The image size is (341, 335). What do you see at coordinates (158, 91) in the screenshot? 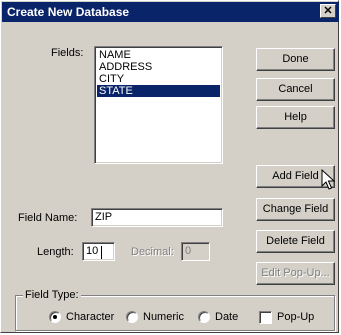
I see `list-item-selected: STATE` at bounding box center [158, 91].